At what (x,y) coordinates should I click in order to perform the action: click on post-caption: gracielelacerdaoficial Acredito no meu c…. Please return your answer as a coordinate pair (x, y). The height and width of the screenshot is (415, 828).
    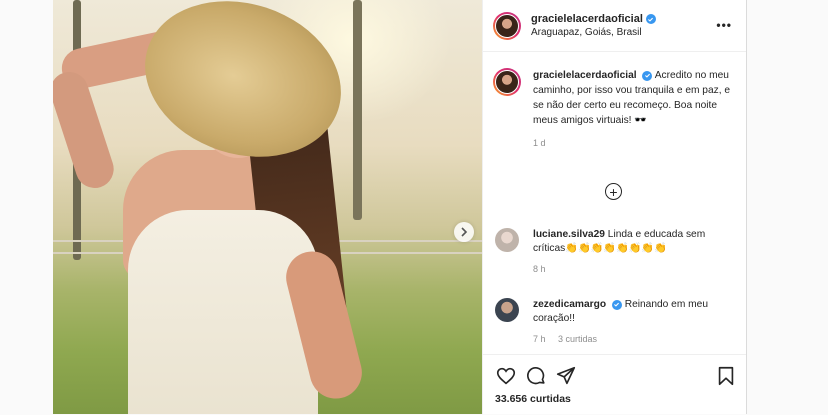
    Looking at the image, I should click on (613, 109).